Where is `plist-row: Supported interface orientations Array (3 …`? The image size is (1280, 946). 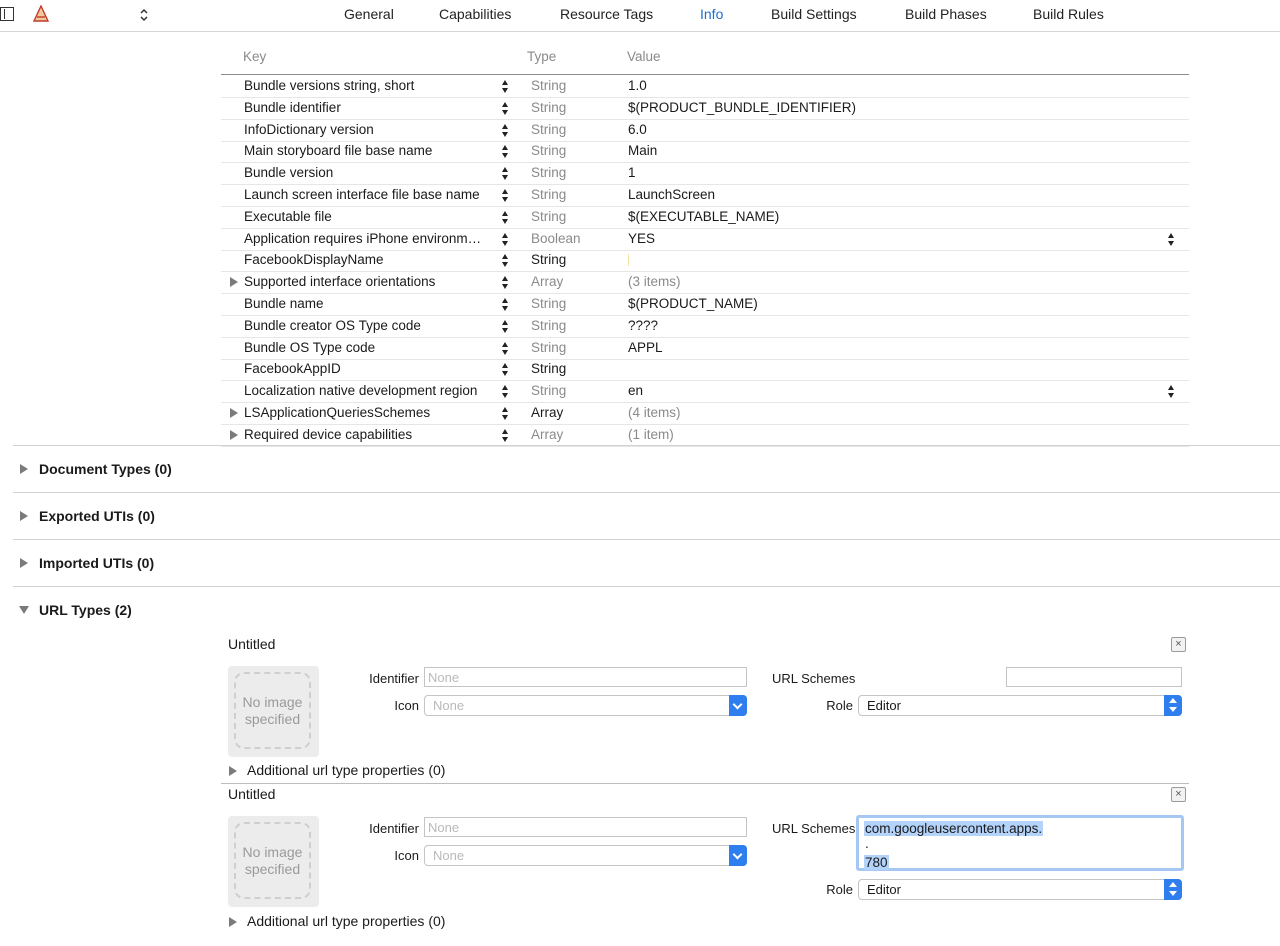
plist-row: Supported interface orientations Array (3 … is located at coordinates (705, 283).